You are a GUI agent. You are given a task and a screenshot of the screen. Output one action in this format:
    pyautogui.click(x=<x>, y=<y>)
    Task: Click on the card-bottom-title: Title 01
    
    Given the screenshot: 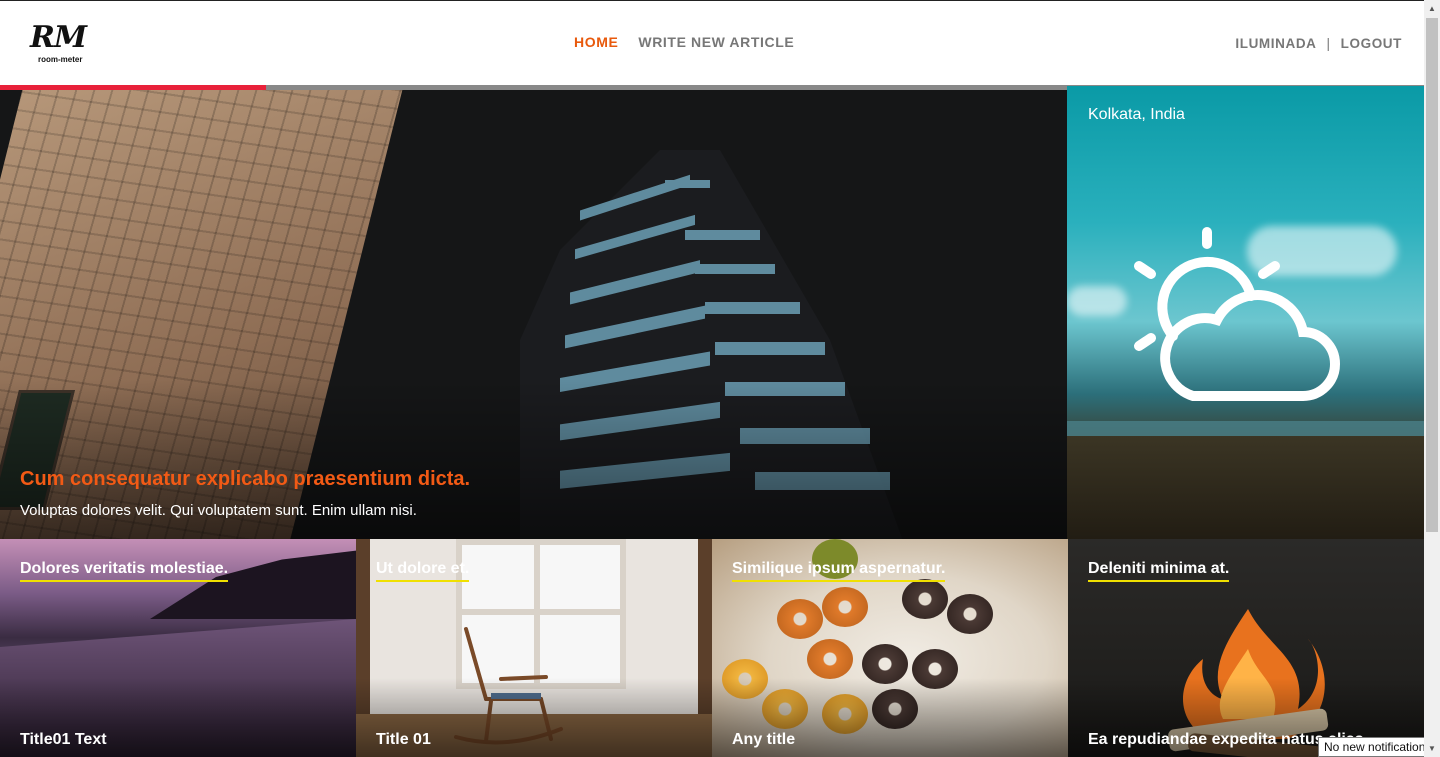 What is the action you would take?
    pyautogui.click(x=403, y=739)
    